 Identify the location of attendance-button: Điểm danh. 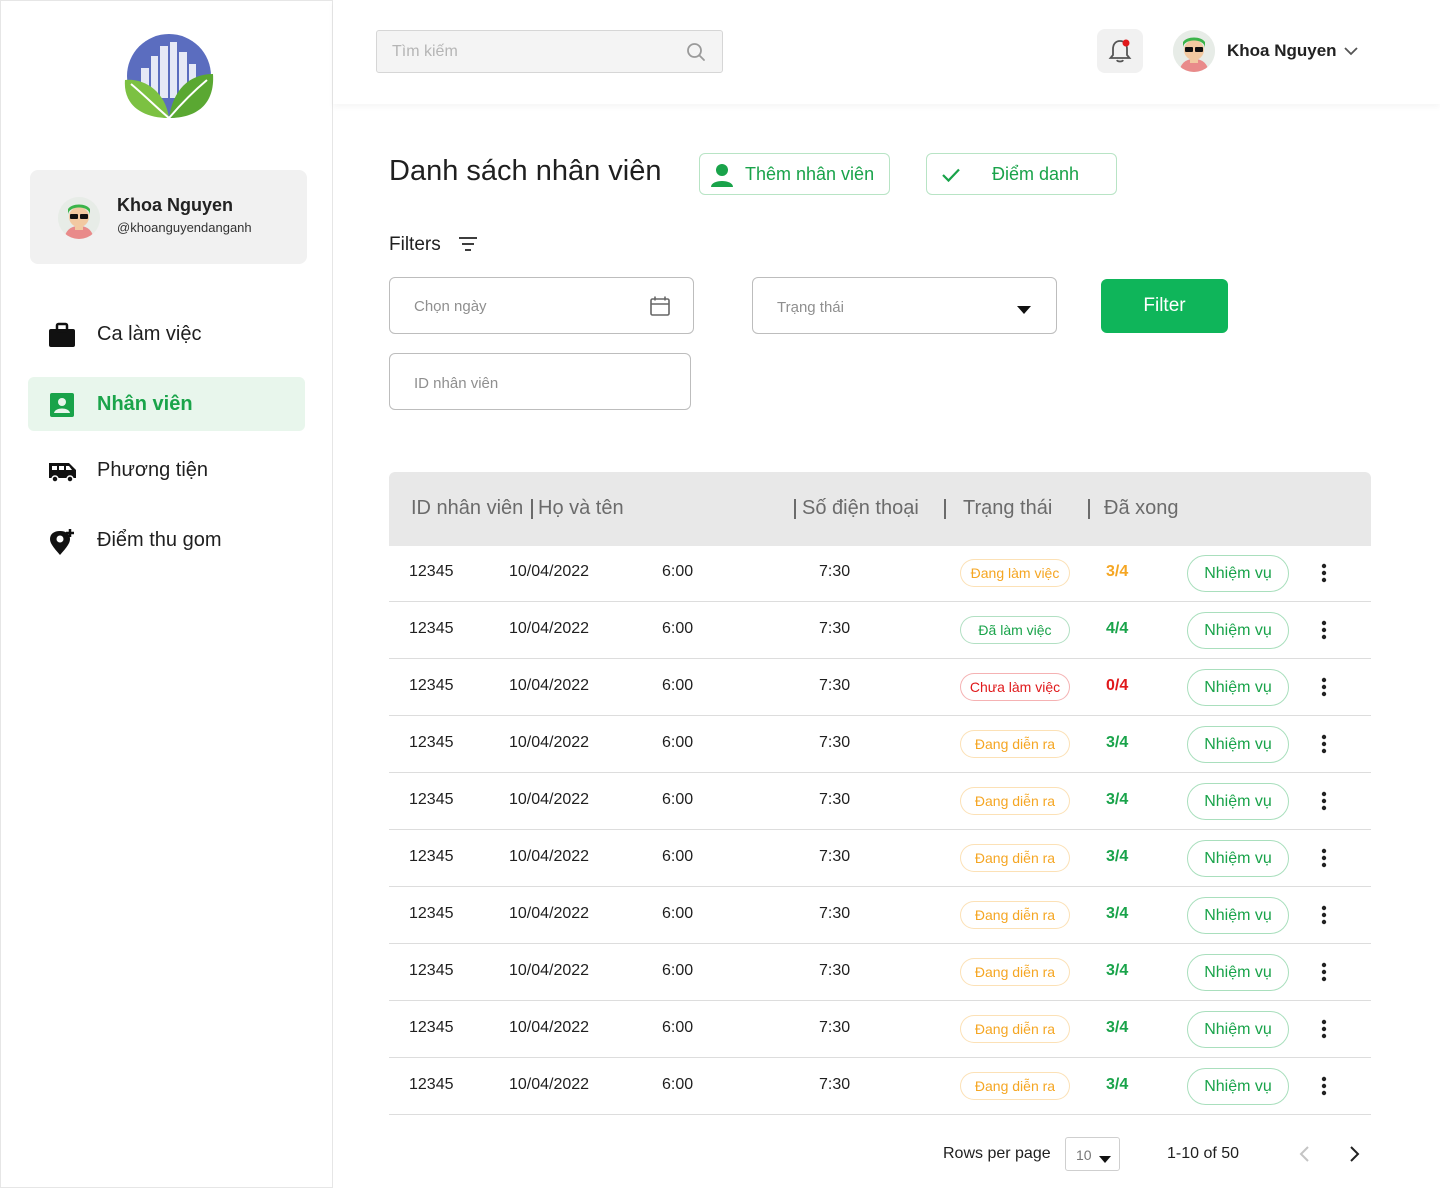
(1021, 174).